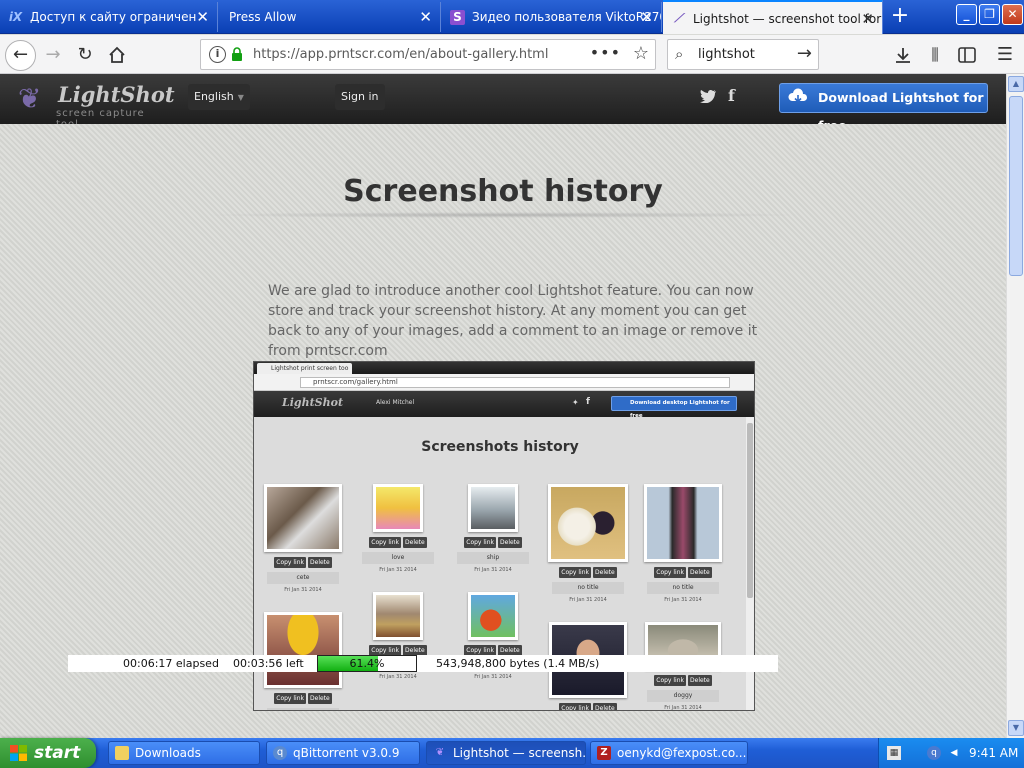  I want to click on preview-nav-bar: prntscr.com/gallery.html, so click(504, 382).